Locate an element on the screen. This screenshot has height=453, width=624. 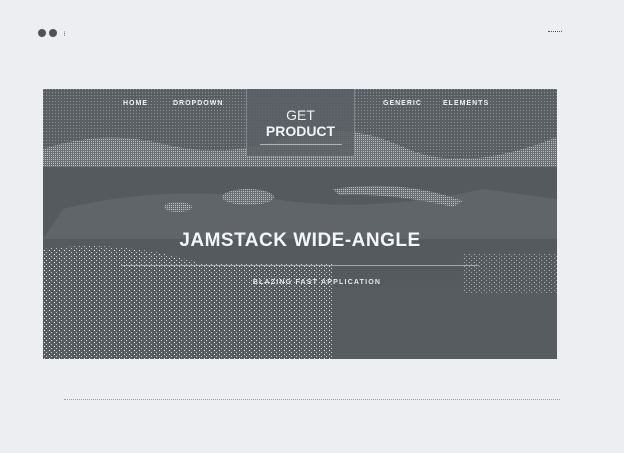
window-dot-small-icon is located at coordinates (66, 33).